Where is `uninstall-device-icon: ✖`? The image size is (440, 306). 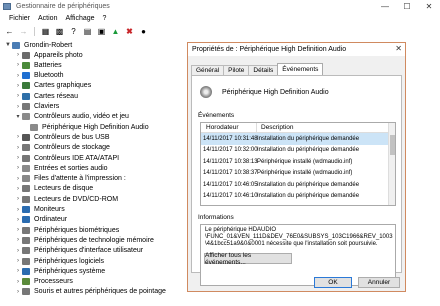
uninstall-device-icon: ✖ is located at coordinates (129, 31).